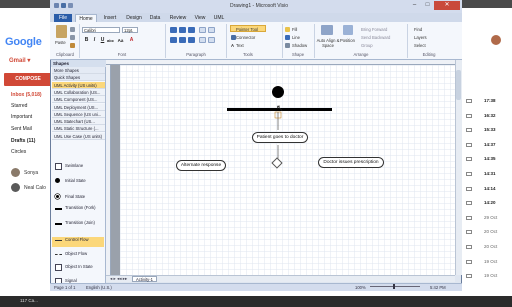 The width and height of the screenshot is (512, 307). What do you see at coordinates (202, 40) in the screenshot?
I see `justify-icon` at bounding box center [202, 40].